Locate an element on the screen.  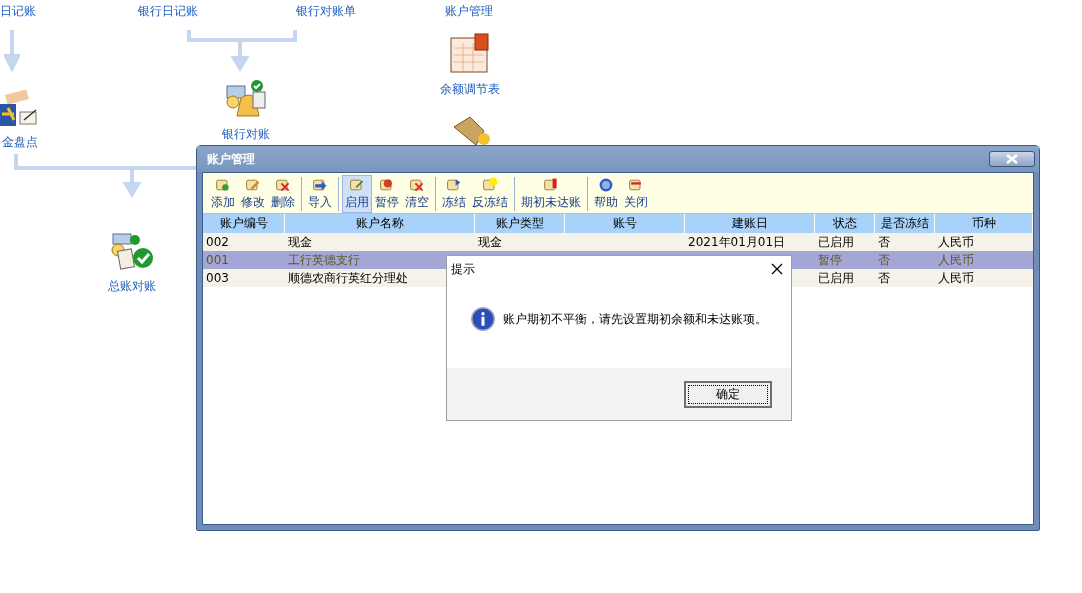
table-cell-text: 003 is located at coordinates (217, 278).